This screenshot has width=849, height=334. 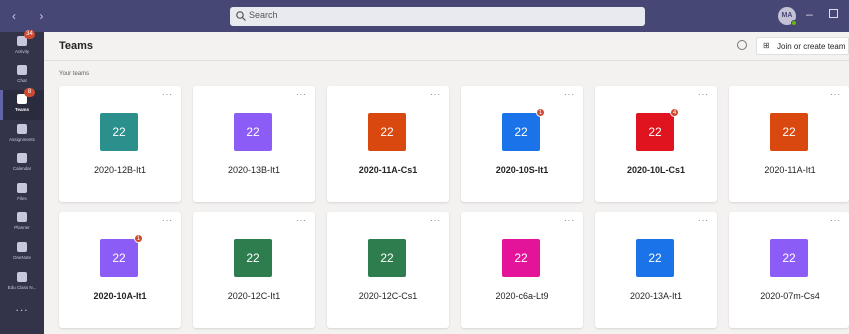 What do you see at coordinates (22, 70) in the screenshot?
I see `chat-icon` at bounding box center [22, 70].